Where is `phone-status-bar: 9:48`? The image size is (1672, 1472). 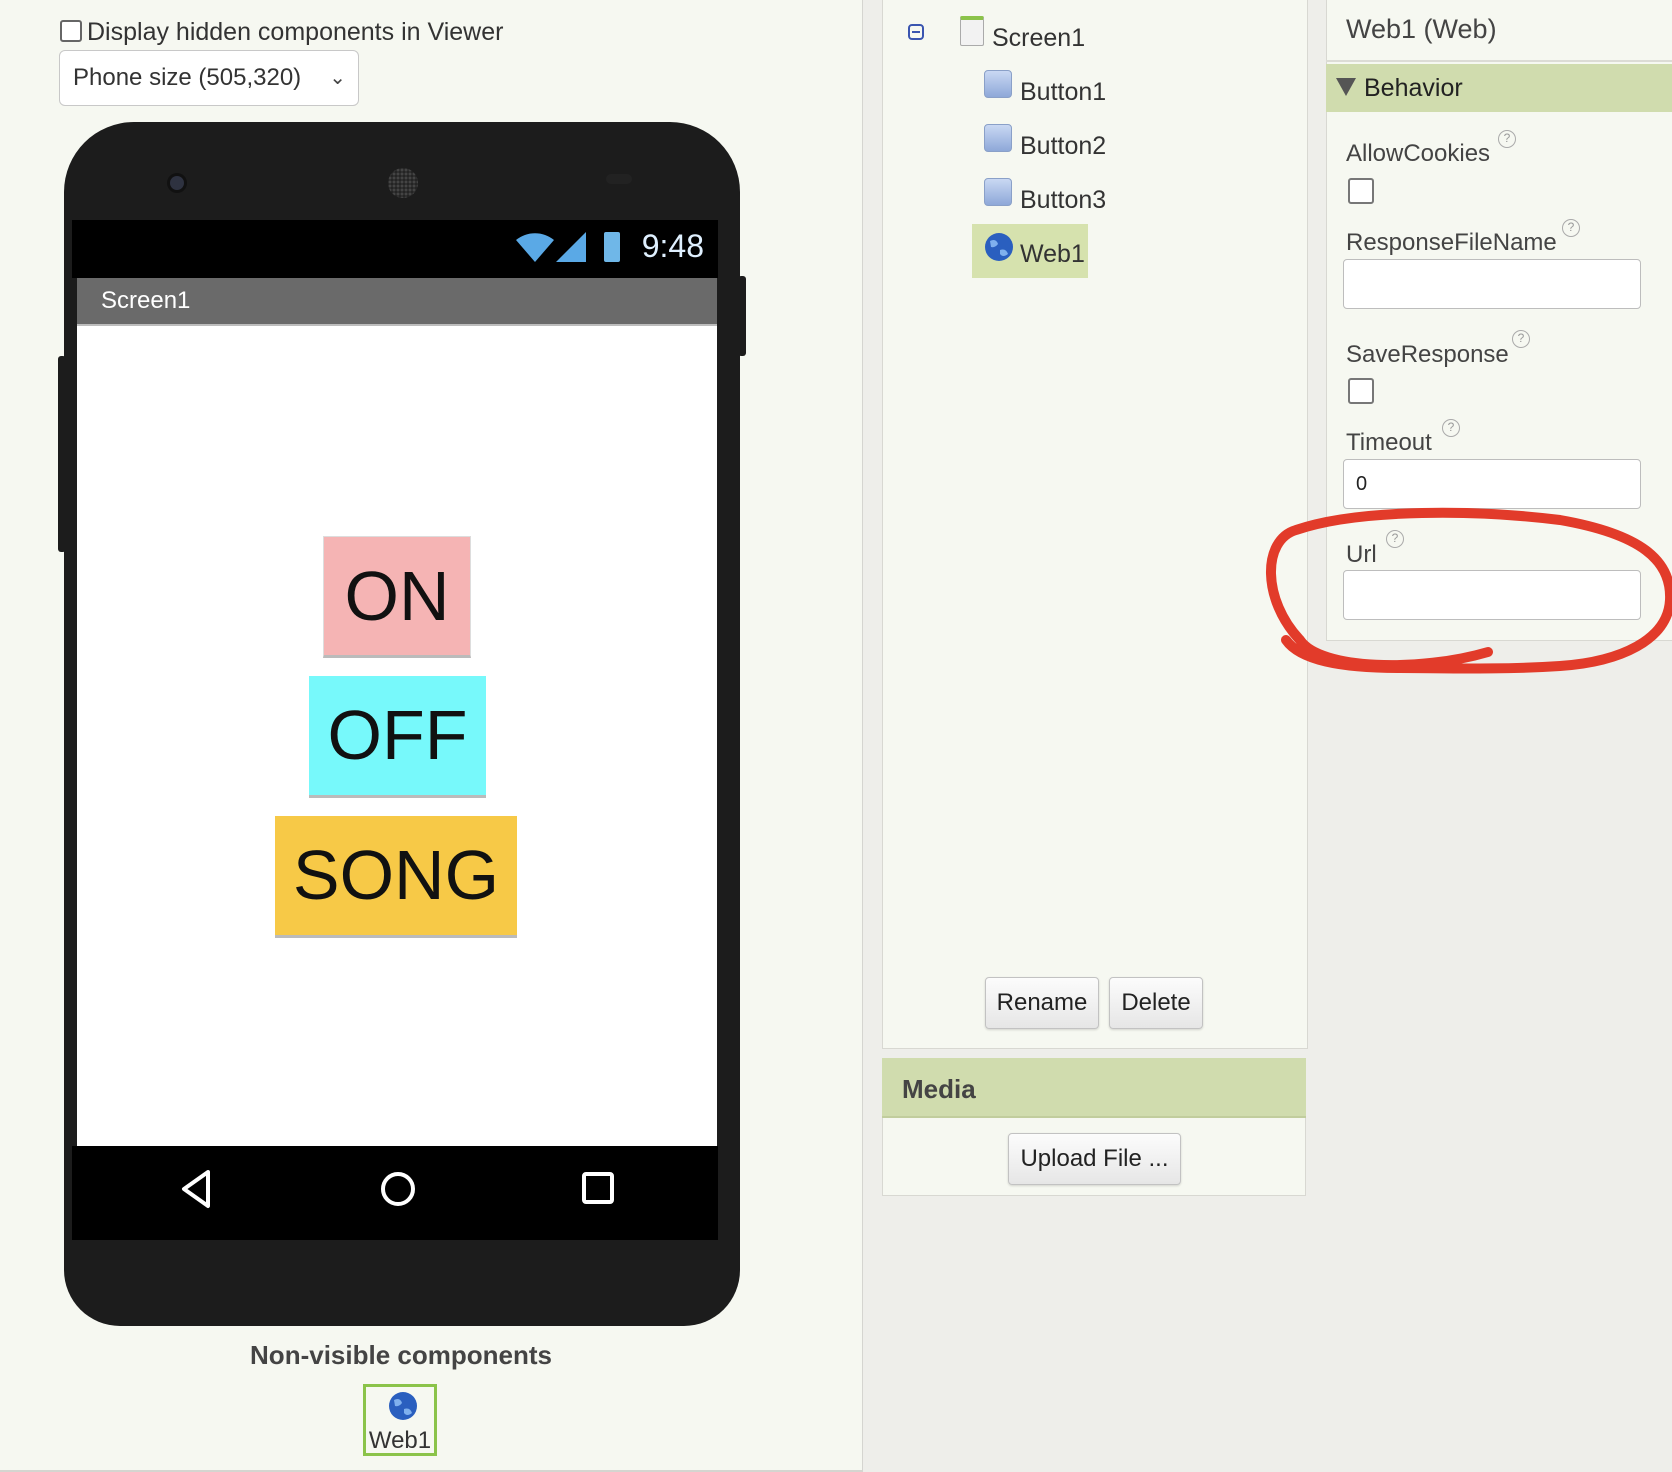 phone-status-bar: 9:48 is located at coordinates (395, 249).